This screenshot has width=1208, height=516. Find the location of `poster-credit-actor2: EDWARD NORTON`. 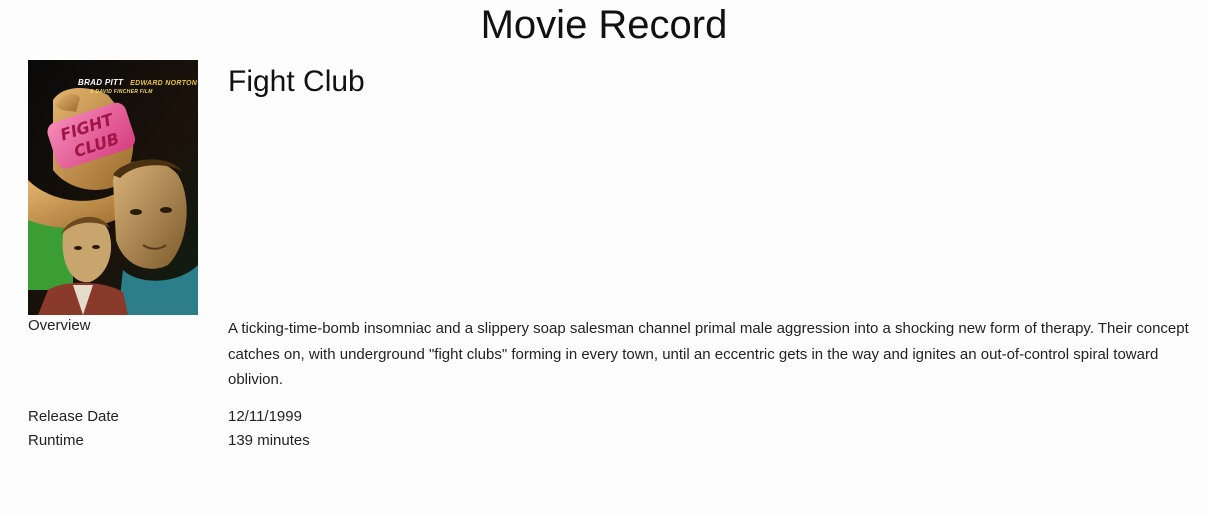

poster-credit-actor2: EDWARD NORTON is located at coordinates (164, 83).